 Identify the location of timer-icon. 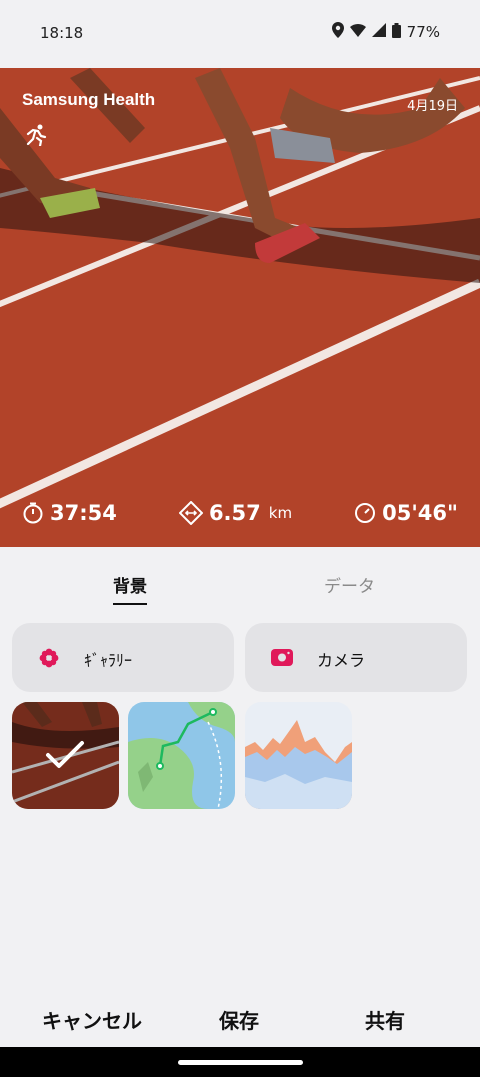
(33, 513).